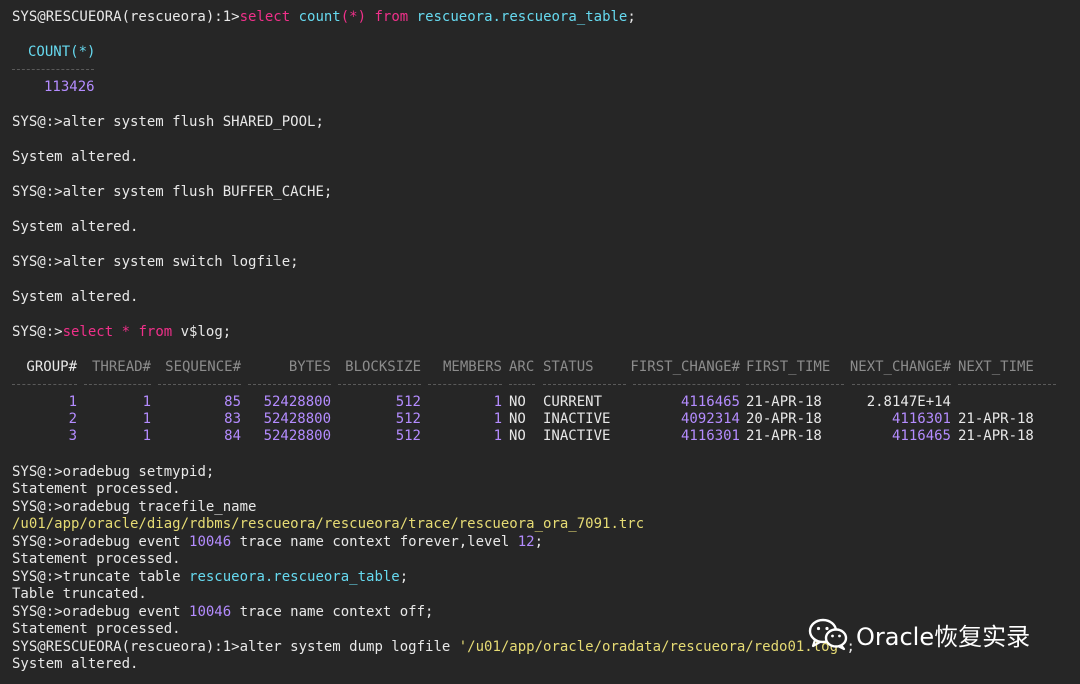 This screenshot has height=684, width=1080. What do you see at coordinates (943, 636) in the screenshot?
I see `watermark-text: Oracle恢复实录` at bounding box center [943, 636].